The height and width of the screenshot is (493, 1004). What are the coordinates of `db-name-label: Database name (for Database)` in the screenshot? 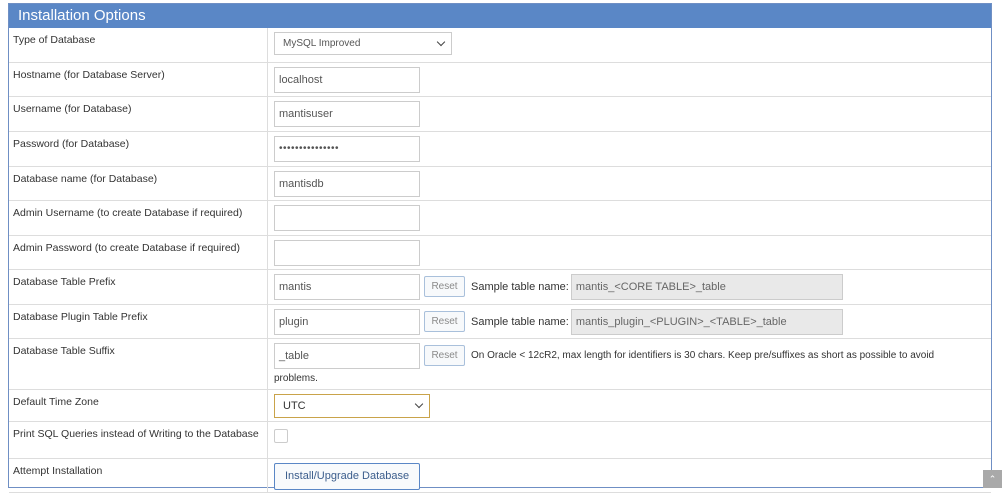 It's located at (138, 183).